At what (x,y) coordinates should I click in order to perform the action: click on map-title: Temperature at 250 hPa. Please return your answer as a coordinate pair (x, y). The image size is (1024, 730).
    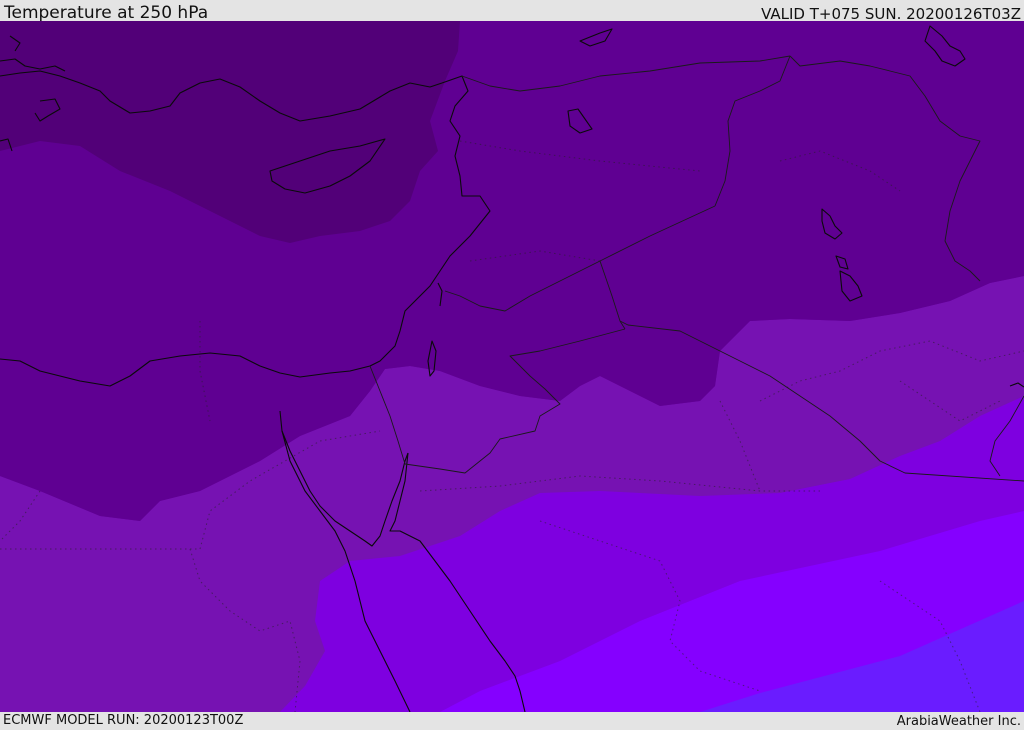
    Looking at the image, I should click on (106, 13).